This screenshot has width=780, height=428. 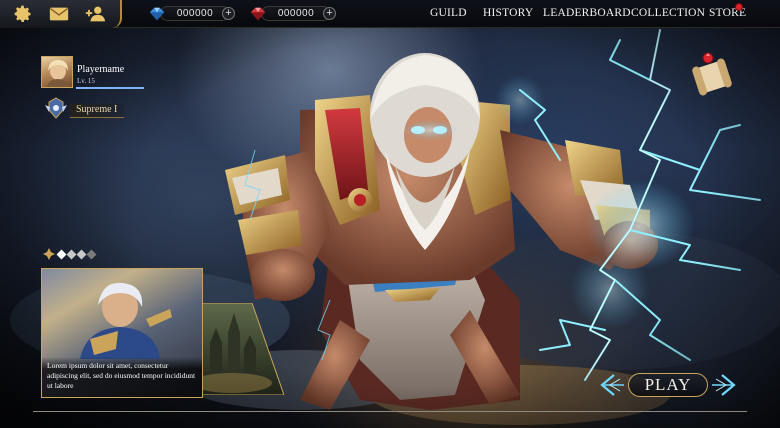 I want to click on currency-red: 000000 +, so click(x=292, y=13).